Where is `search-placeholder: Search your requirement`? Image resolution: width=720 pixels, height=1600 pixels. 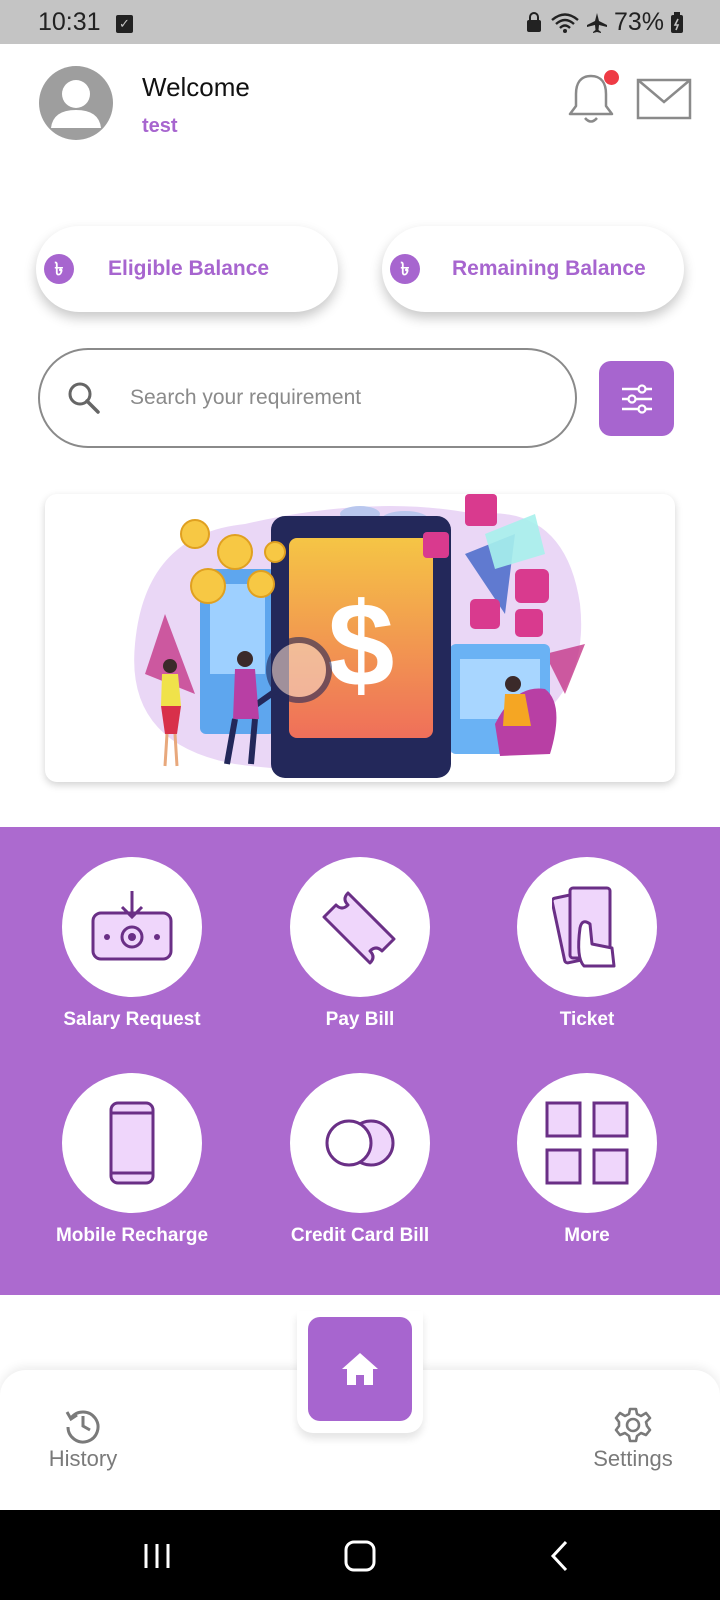 search-placeholder: Search your requirement is located at coordinates (246, 397).